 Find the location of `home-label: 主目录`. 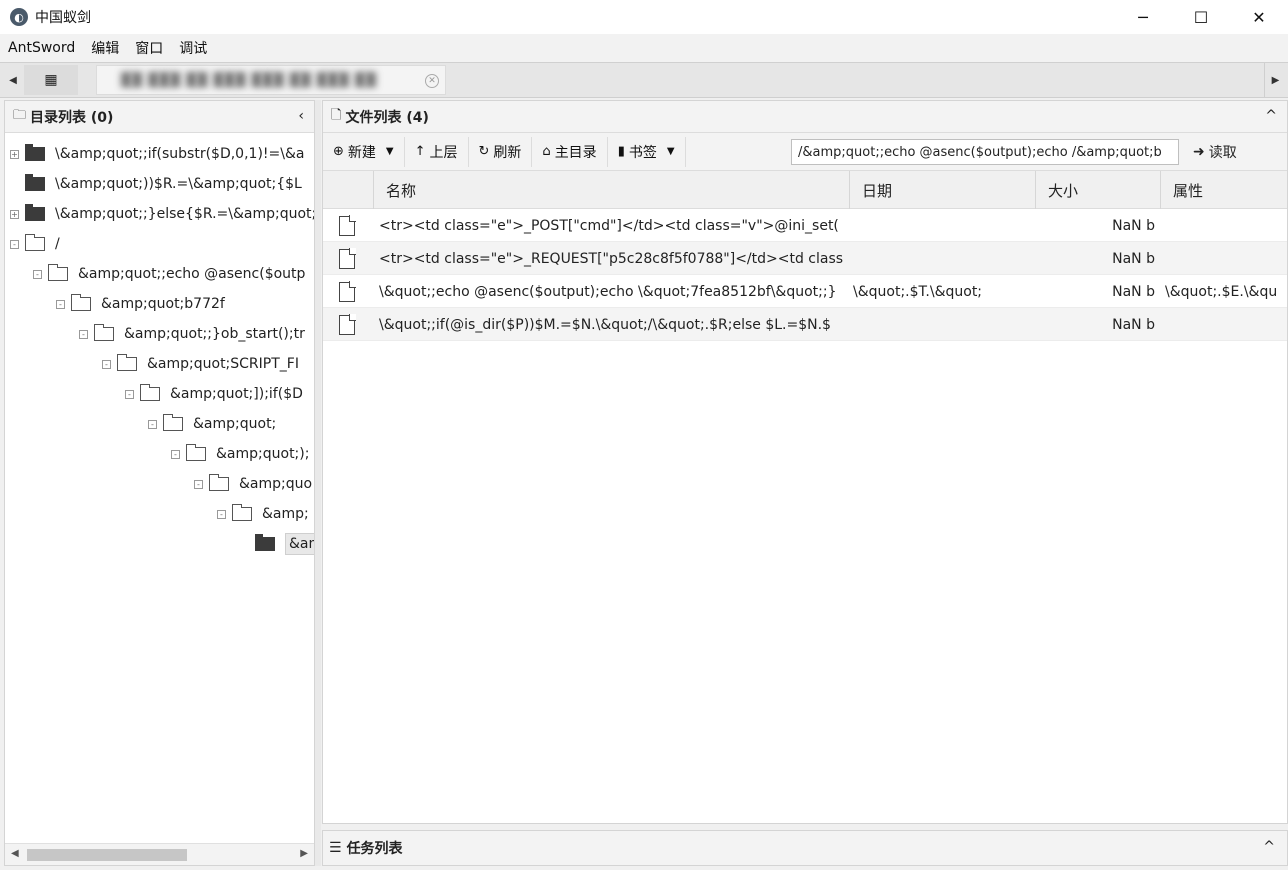

home-label: 主目录 is located at coordinates (575, 152).